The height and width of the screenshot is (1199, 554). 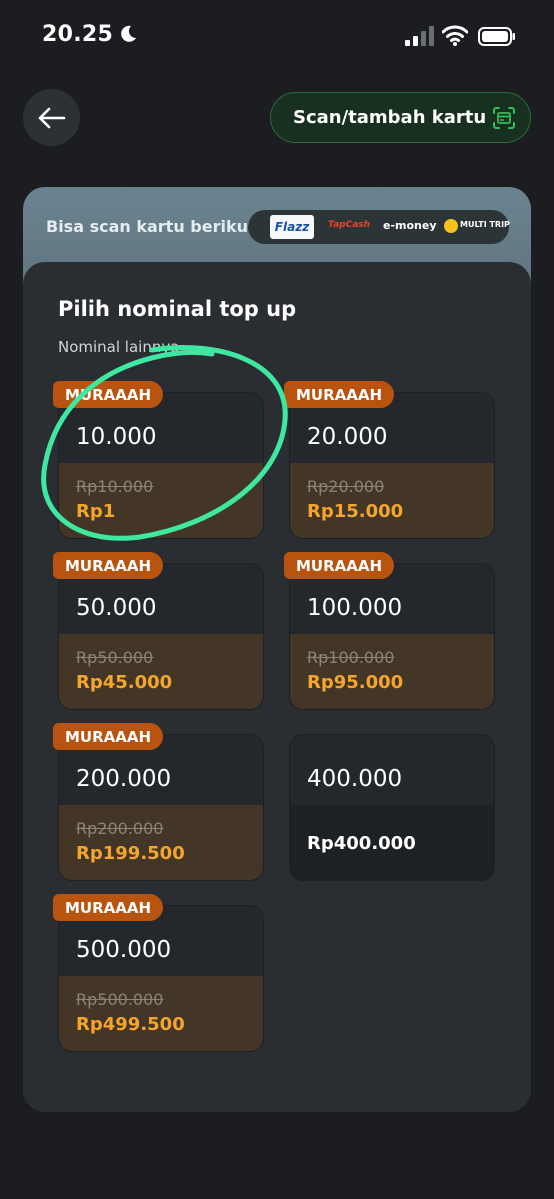 What do you see at coordinates (120, 828) in the screenshot?
I see `tile-old-price: Rp200.000` at bounding box center [120, 828].